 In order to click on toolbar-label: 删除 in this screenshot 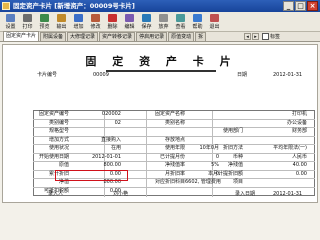, I will do `click(112, 27)`.